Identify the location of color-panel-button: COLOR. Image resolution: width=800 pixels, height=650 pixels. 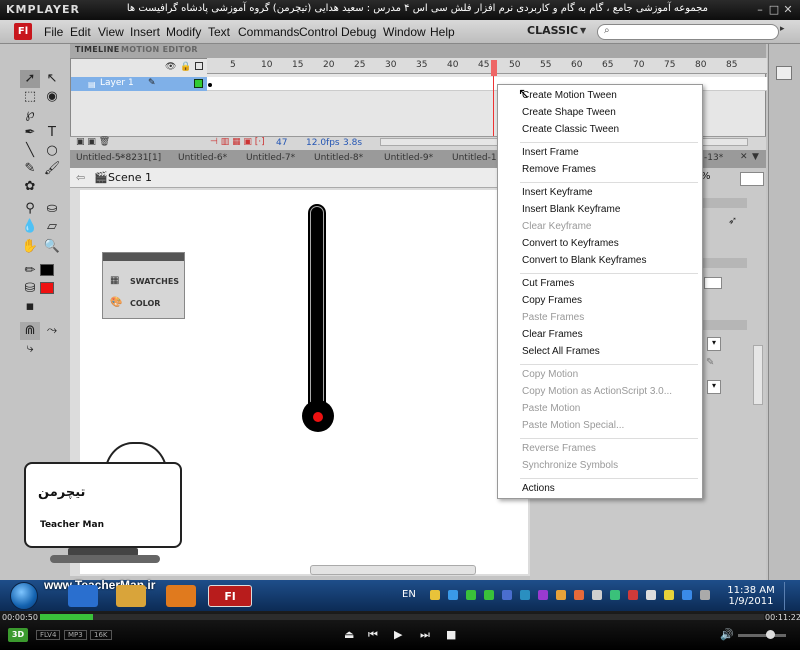
(145, 303).